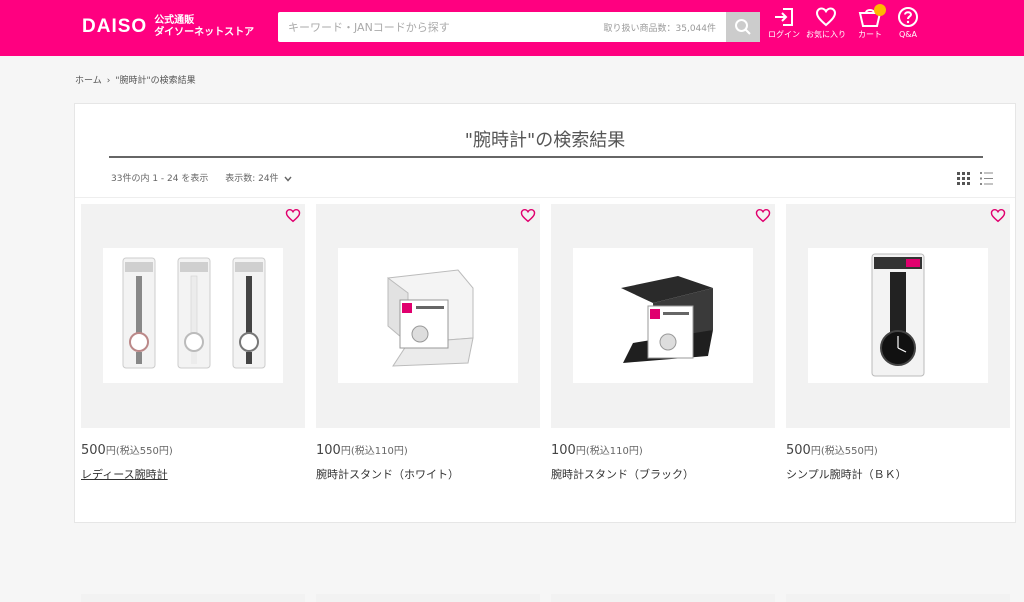  Describe the element at coordinates (88, 81) in the screenshot. I see `breadcrumb-home-link: ホーム` at that location.